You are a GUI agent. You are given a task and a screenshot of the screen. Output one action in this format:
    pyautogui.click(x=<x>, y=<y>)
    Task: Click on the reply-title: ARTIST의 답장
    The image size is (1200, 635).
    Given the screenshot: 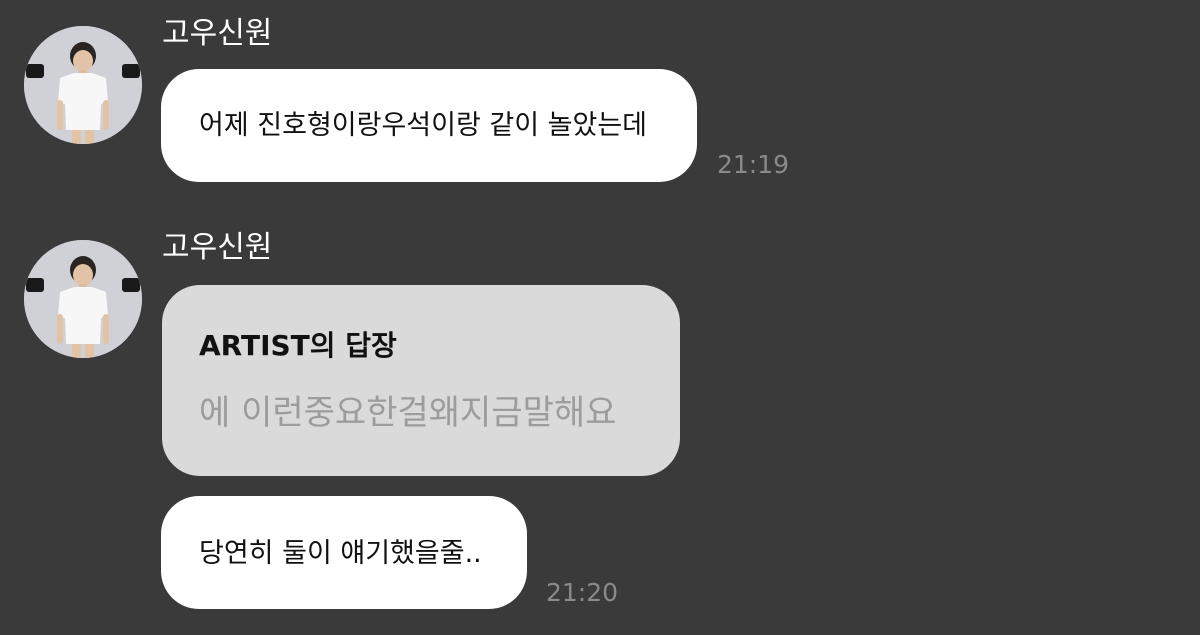 What is the action you would take?
    pyautogui.click(x=298, y=345)
    